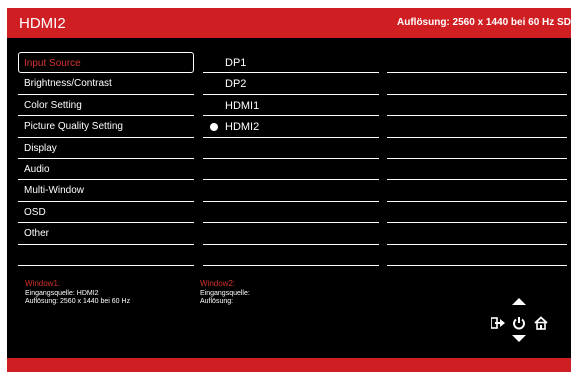 This screenshot has width=571, height=379. What do you see at coordinates (214, 127) in the screenshot?
I see `selected-dot-icon` at bounding box center [214, 127].